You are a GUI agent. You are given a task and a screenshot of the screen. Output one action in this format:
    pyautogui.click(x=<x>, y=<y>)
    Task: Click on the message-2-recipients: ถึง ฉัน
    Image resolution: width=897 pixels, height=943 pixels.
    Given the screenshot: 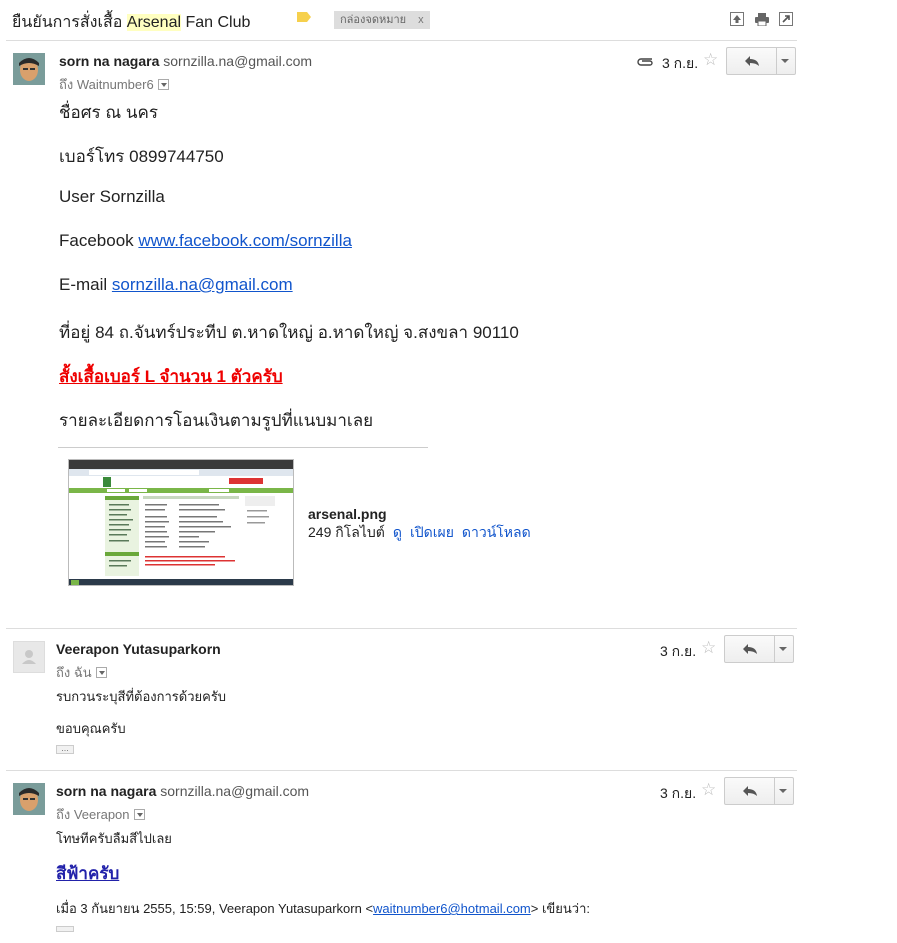 What is the action you would take?
    pyautogui.click(x=81, y=672)
    